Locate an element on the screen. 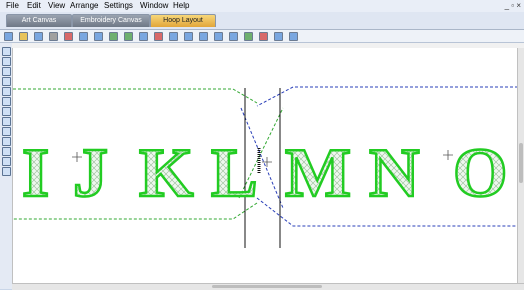 The width and height of the screenshot is (524, 290). print-icon is located at coordinates (53, 36).